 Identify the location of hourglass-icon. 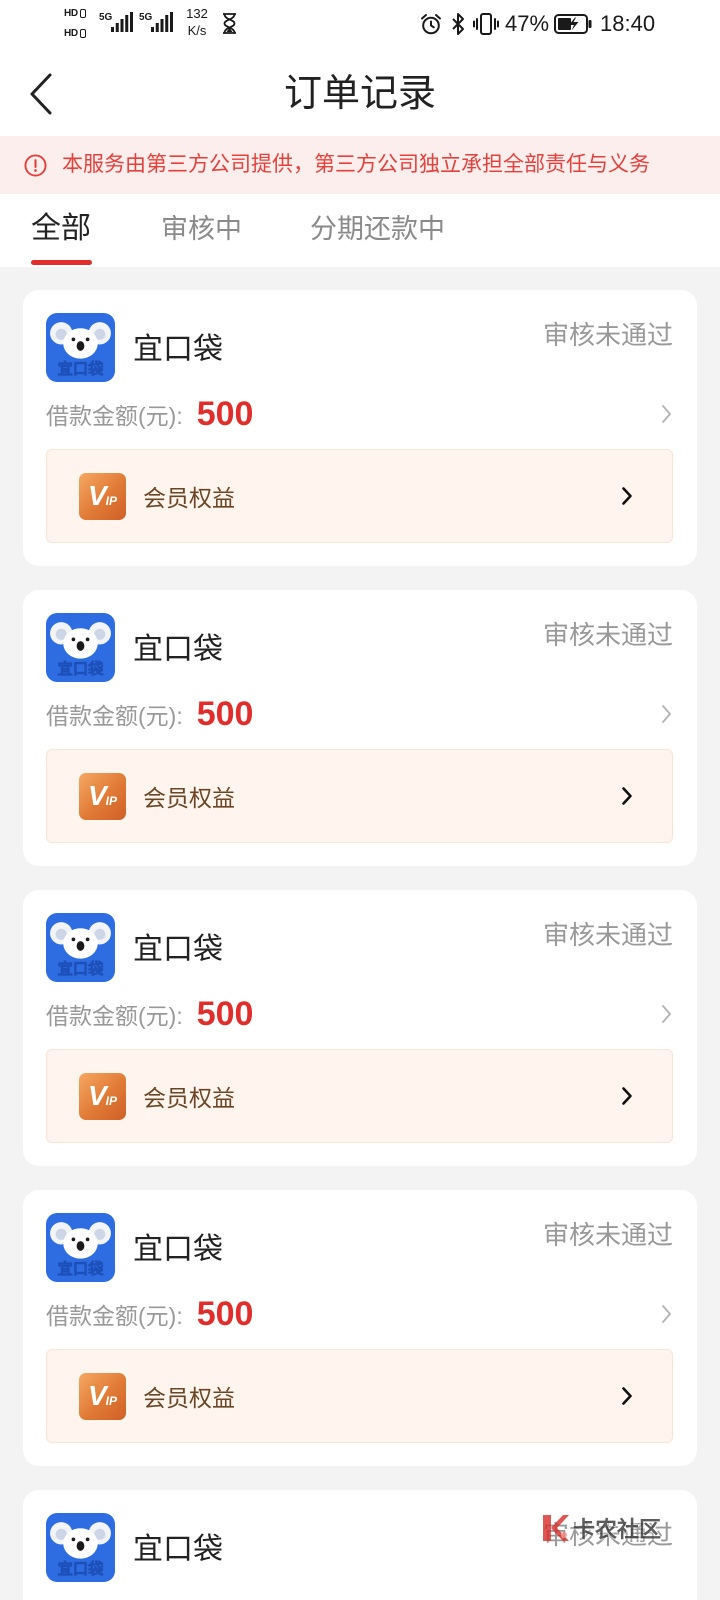
(229, 23).